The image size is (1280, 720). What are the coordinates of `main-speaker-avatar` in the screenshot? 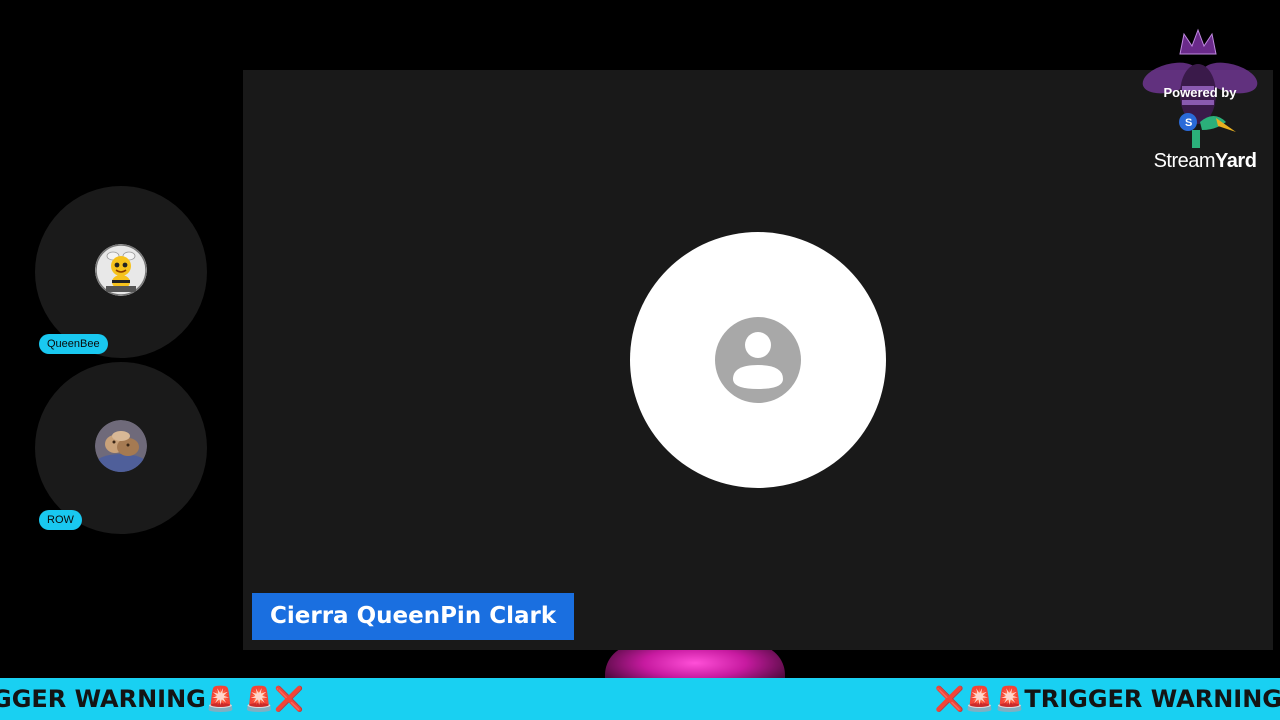 It's located at (758, 360).